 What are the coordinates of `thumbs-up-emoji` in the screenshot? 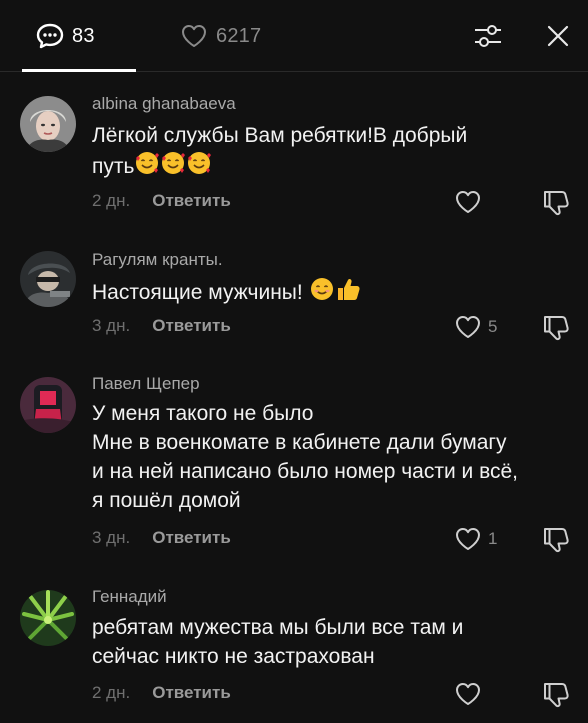 It's located at (348, 293).